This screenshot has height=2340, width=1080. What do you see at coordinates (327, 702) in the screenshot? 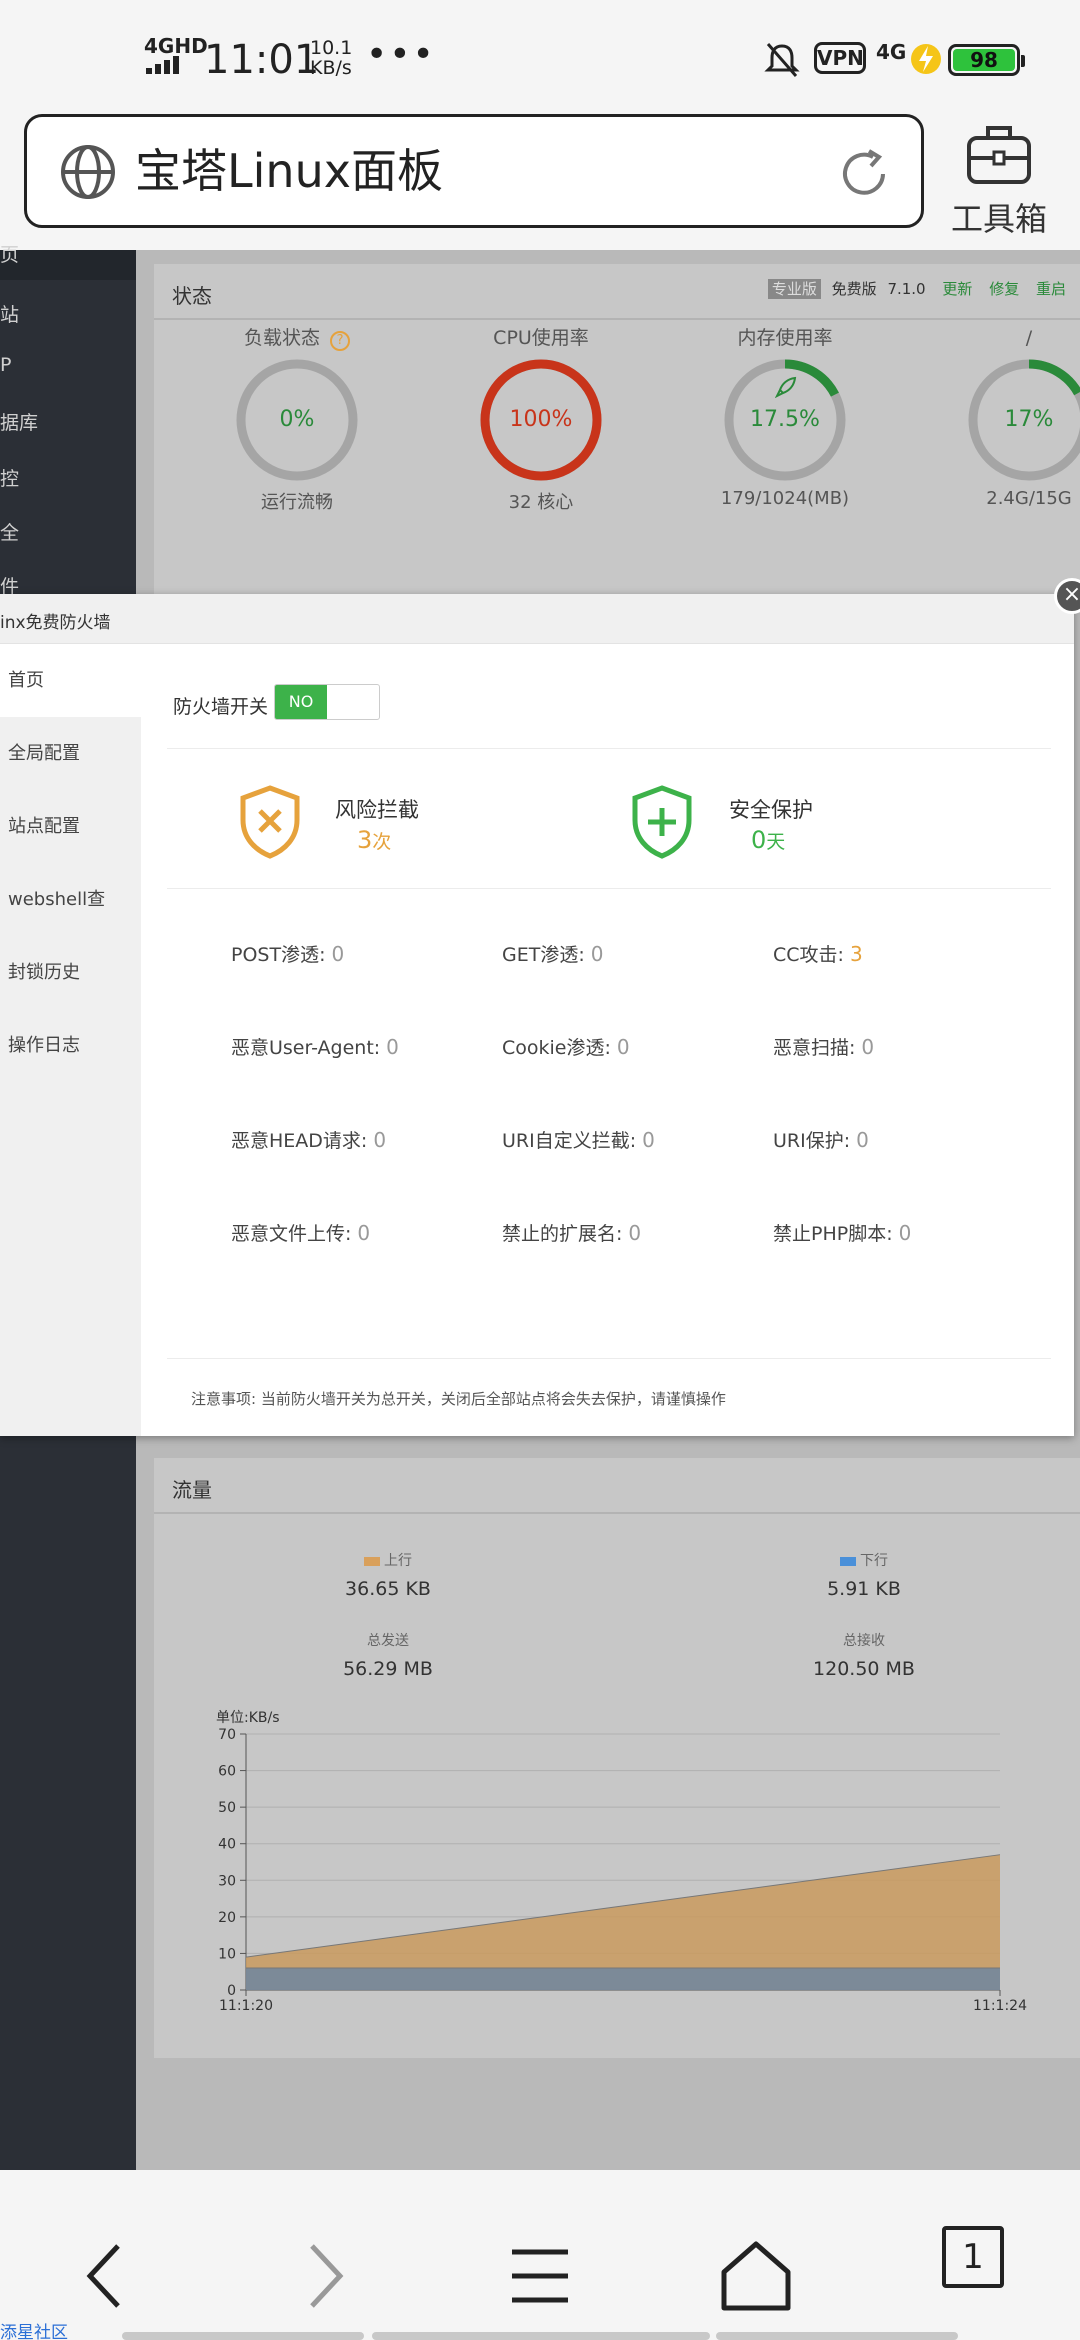
I see `firewall-toggle: NO` at bounding box center [327, 702].